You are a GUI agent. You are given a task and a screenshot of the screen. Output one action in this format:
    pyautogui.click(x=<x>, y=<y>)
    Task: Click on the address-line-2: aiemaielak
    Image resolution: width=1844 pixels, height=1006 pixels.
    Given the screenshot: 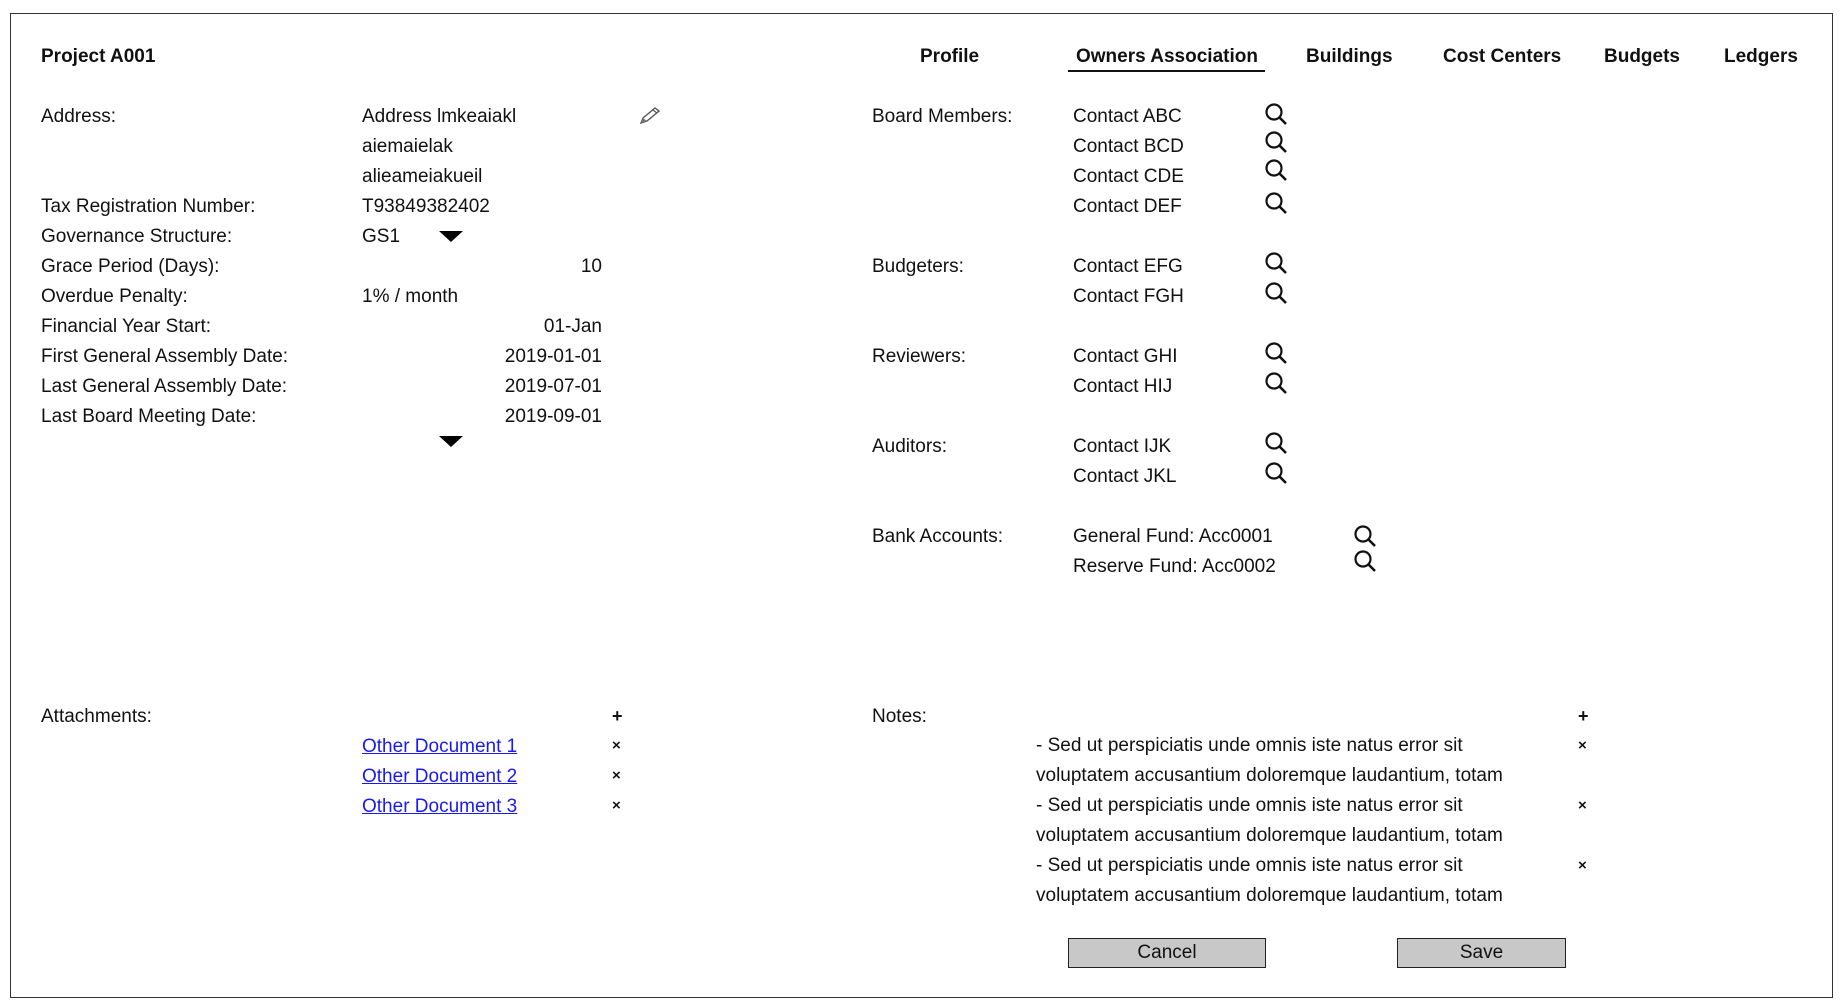 What is the action you would take?
    pyautogui.click(x=407, y=146)
    